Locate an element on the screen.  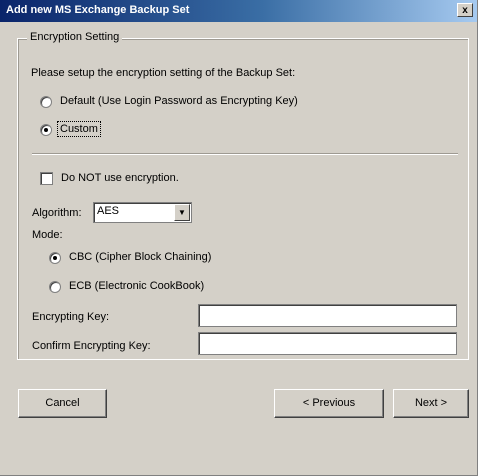
close-button: x is located at coordinates (465, 10).